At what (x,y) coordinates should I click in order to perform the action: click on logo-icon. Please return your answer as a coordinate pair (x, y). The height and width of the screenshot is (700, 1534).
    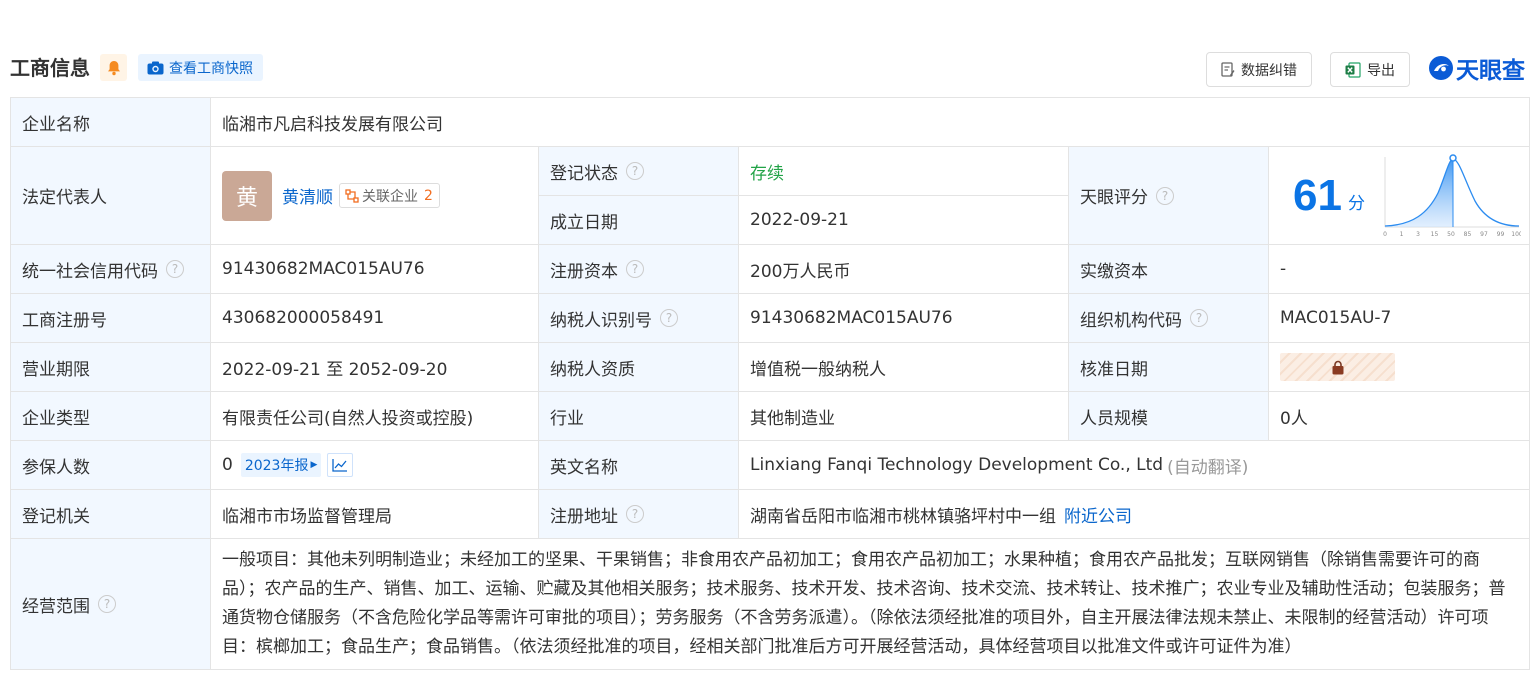
    Looking at the image, I should click on (1441, 68).